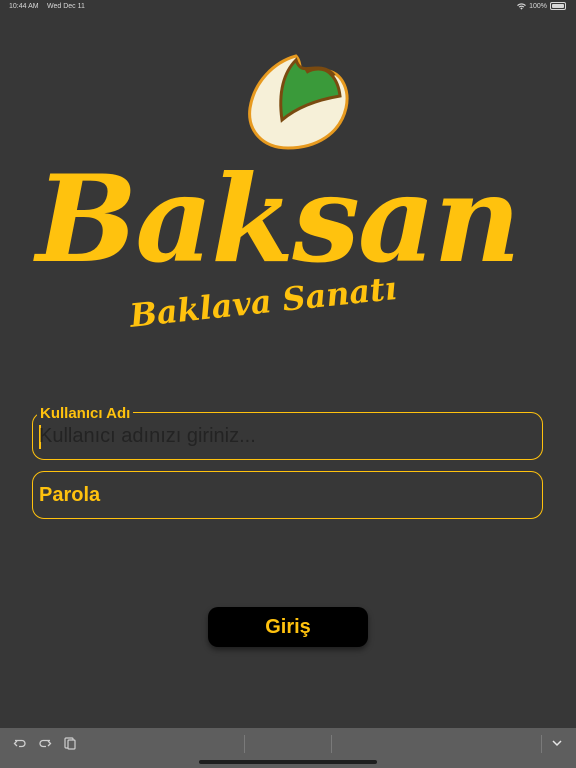  Describe the element at coordinates (288, 762) in the screenshot. I see `home-indicator` at that location.